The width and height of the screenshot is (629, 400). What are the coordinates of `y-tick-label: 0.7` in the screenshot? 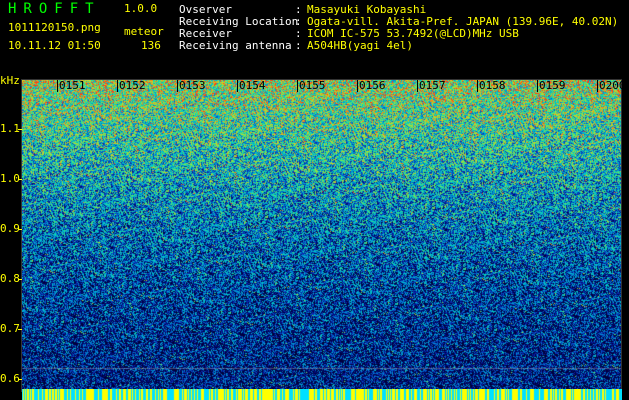 It's located at (10, 328).